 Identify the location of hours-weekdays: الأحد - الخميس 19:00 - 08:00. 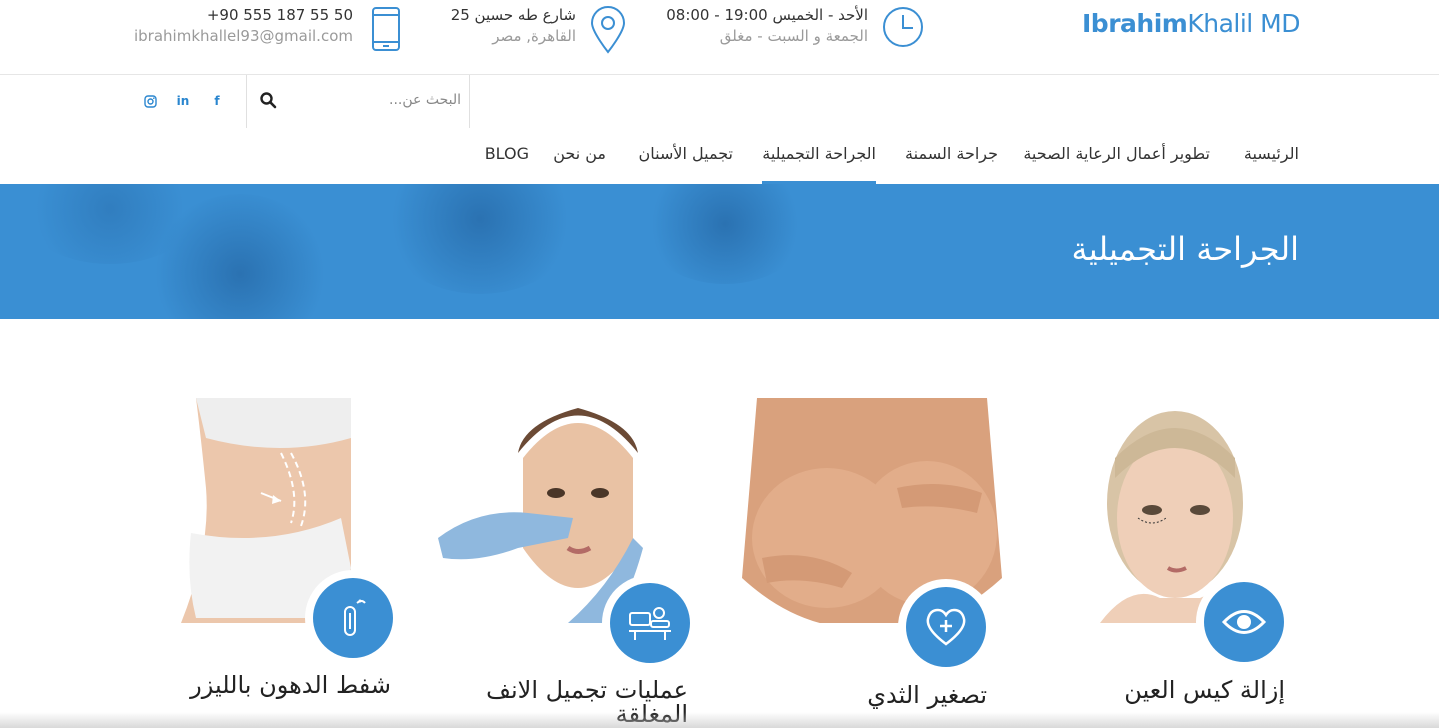
(767, 15).